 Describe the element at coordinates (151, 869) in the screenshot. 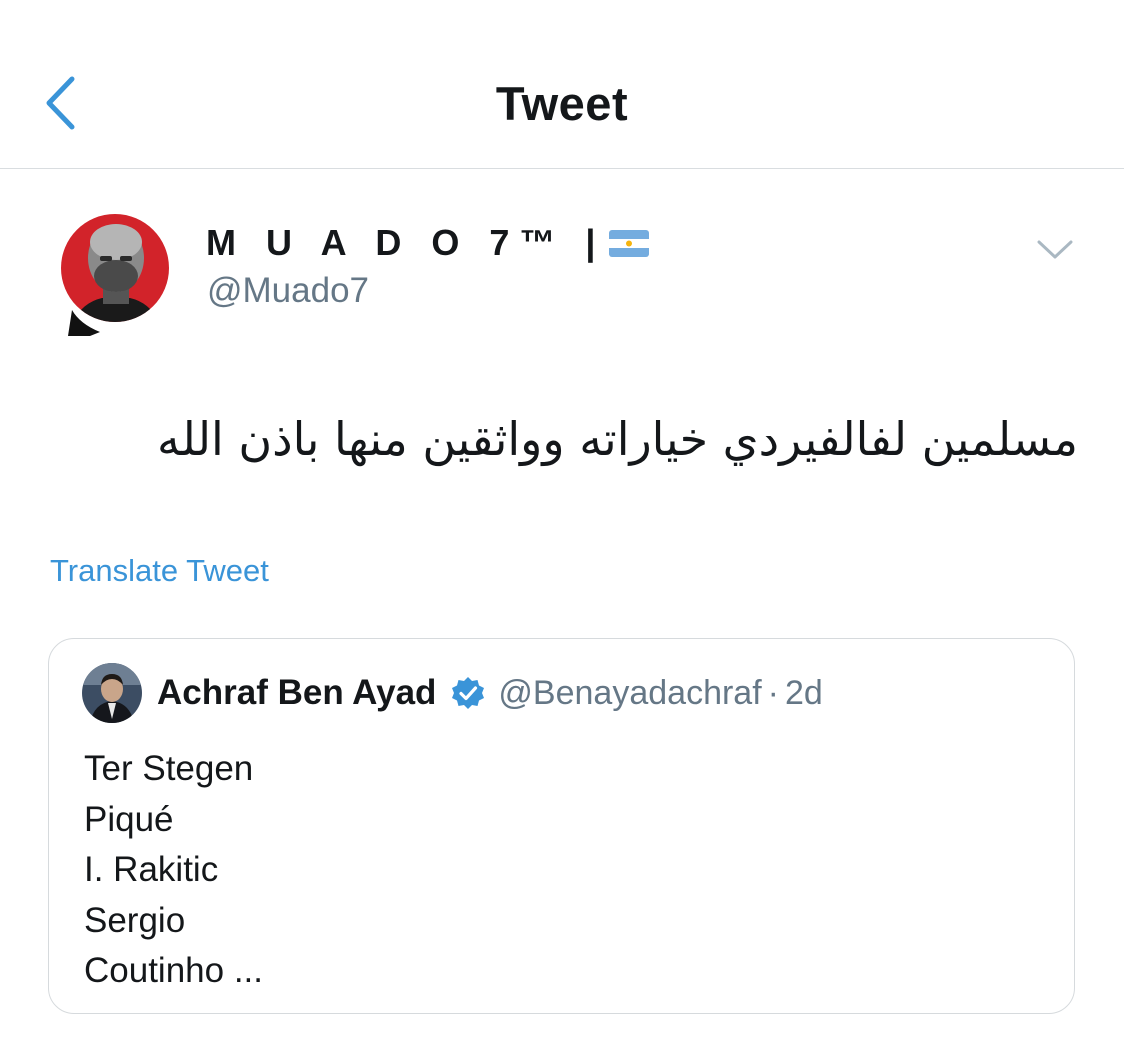

I see `quoted-text-line: I. Rakitic` at that location.